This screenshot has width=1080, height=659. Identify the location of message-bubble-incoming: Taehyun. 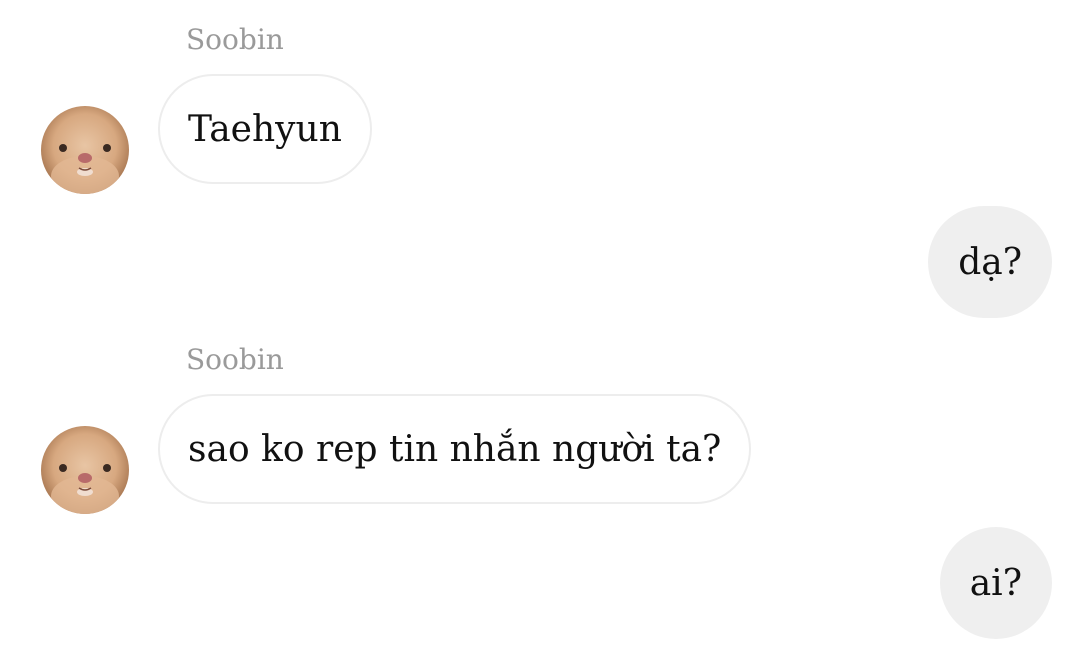
(265, 129).